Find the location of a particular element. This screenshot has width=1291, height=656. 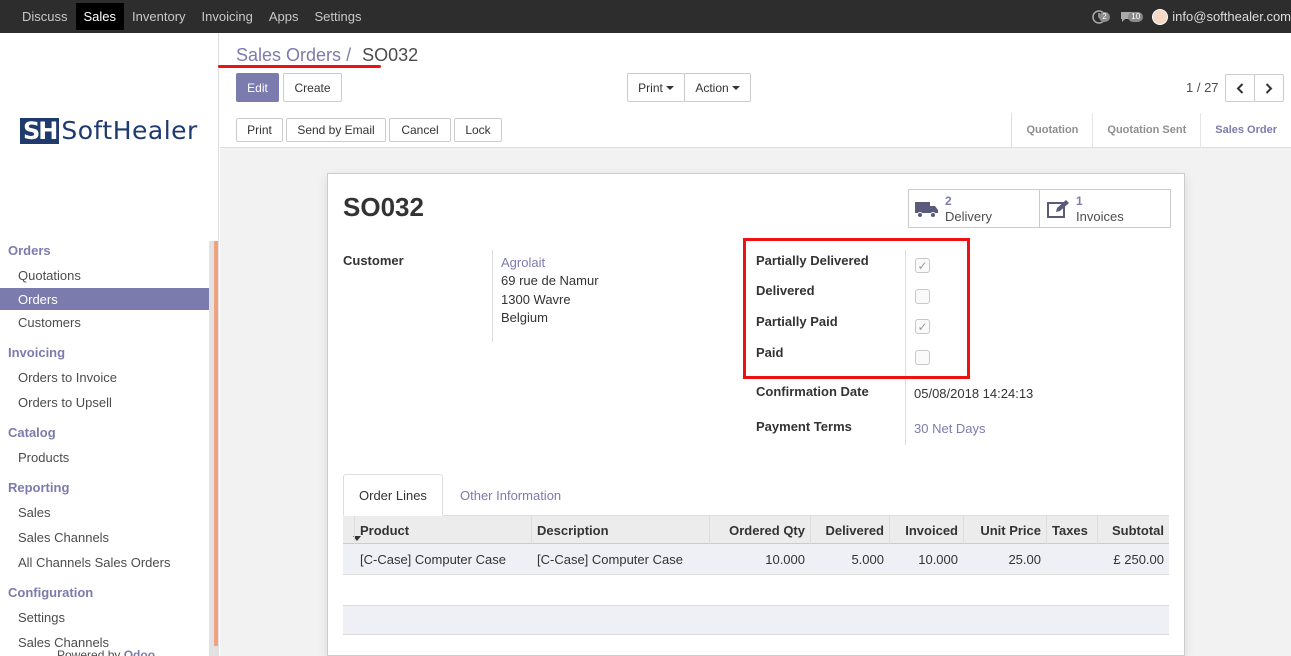

chevron-left-icon is located at coordinates (1240, 88).